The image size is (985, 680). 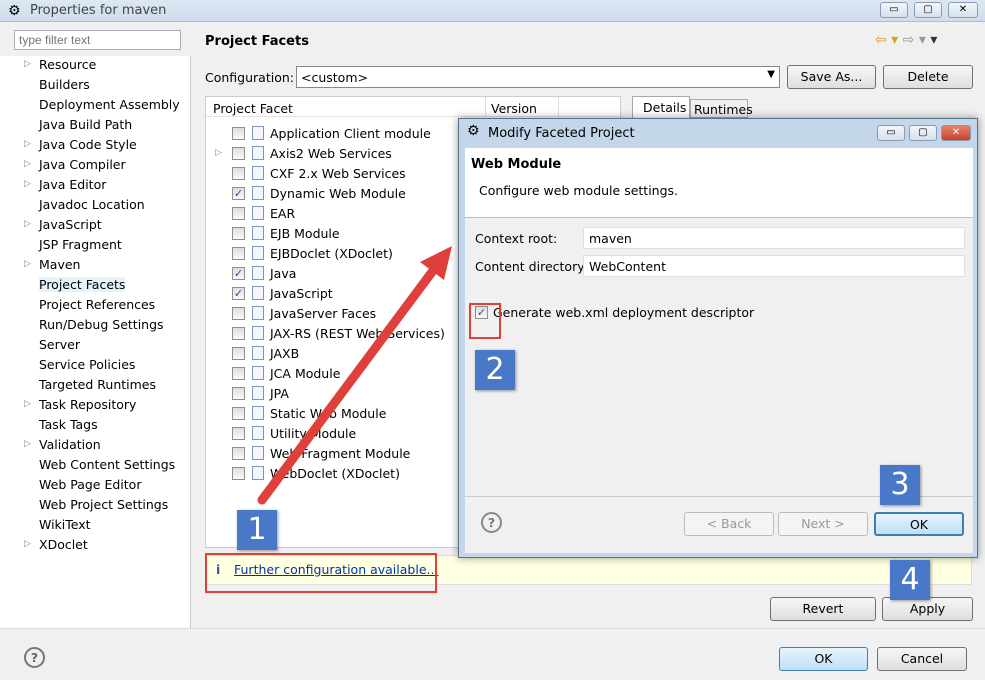 What do you see at coordinates (257, 530) in the screenshot?
I see `step-badge-1: 1` at bounding box center [257, 530].